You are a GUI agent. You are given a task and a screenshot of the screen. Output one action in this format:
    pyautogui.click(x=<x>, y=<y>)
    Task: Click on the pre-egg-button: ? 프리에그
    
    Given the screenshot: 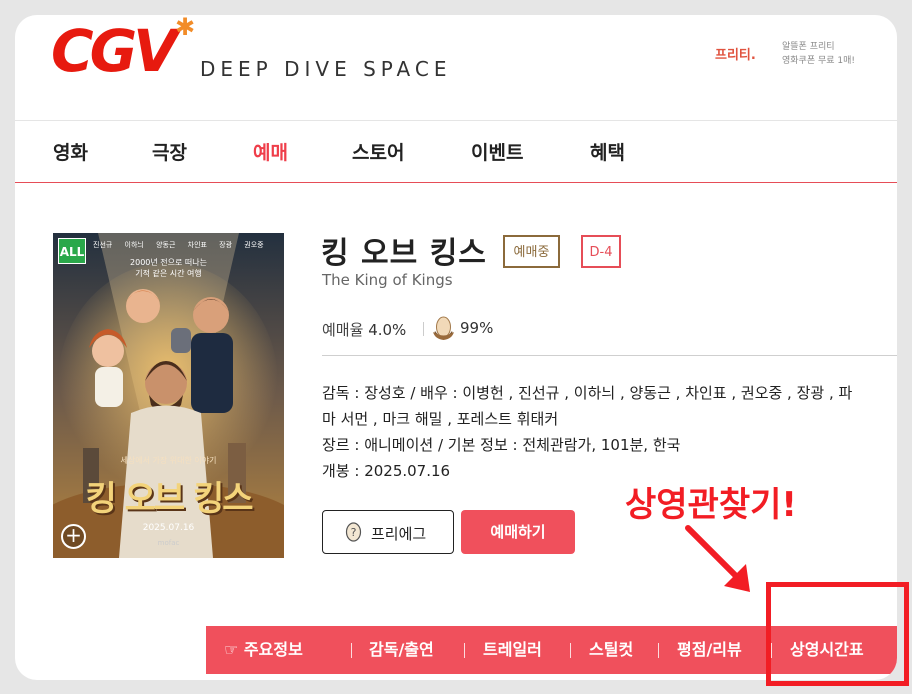 What is the action you would take?
    pyautogui.click(x=388, y=532)
    